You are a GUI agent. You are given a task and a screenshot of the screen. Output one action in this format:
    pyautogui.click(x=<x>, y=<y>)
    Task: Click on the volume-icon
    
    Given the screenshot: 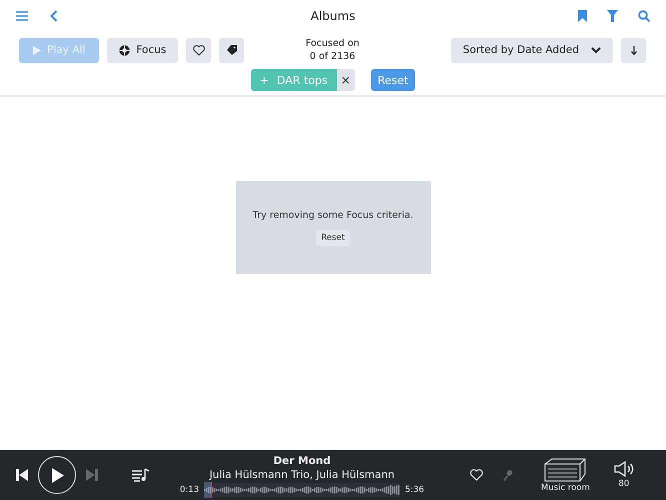 What is the action you would take?
    pyautogui.click(x=624, y=469)
    